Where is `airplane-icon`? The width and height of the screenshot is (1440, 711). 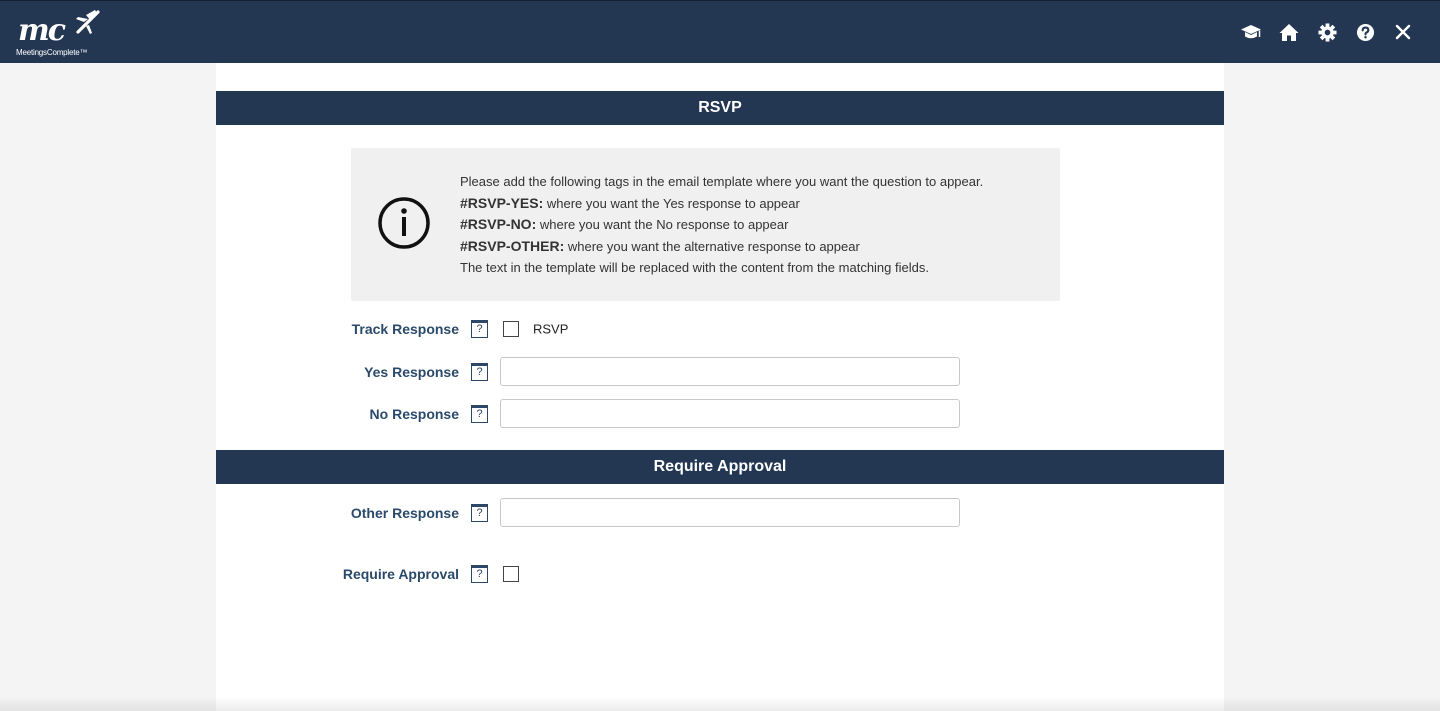
airplane-icon is located at coordinates (88, 22).